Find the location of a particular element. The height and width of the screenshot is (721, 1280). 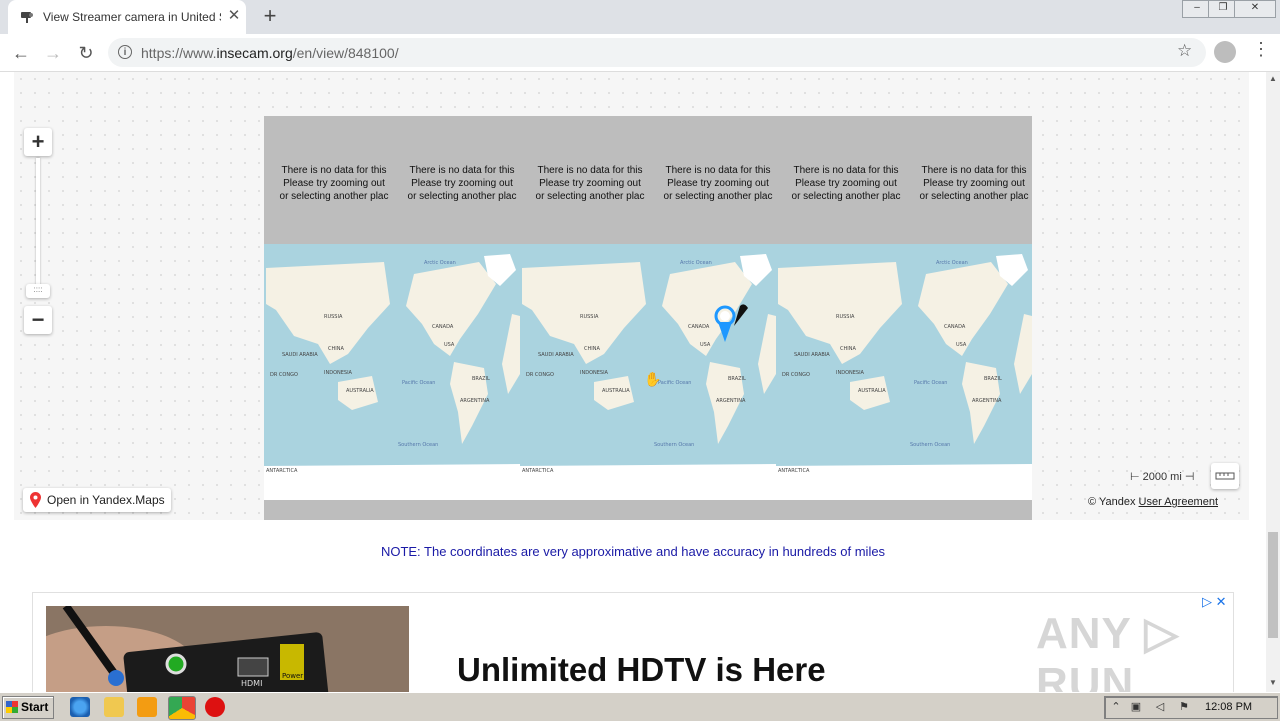

map-label-argentina: ARGENTINA is located at coordinates (475, 401).